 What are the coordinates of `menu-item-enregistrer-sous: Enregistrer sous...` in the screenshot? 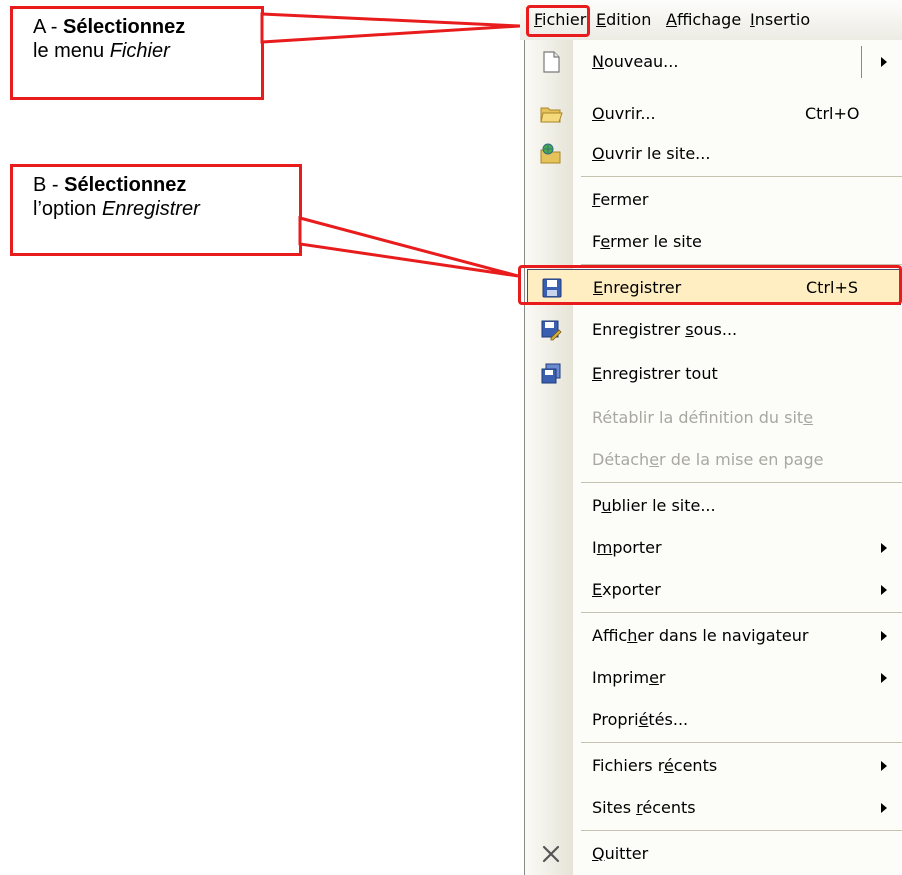 It's located at (713, 330).